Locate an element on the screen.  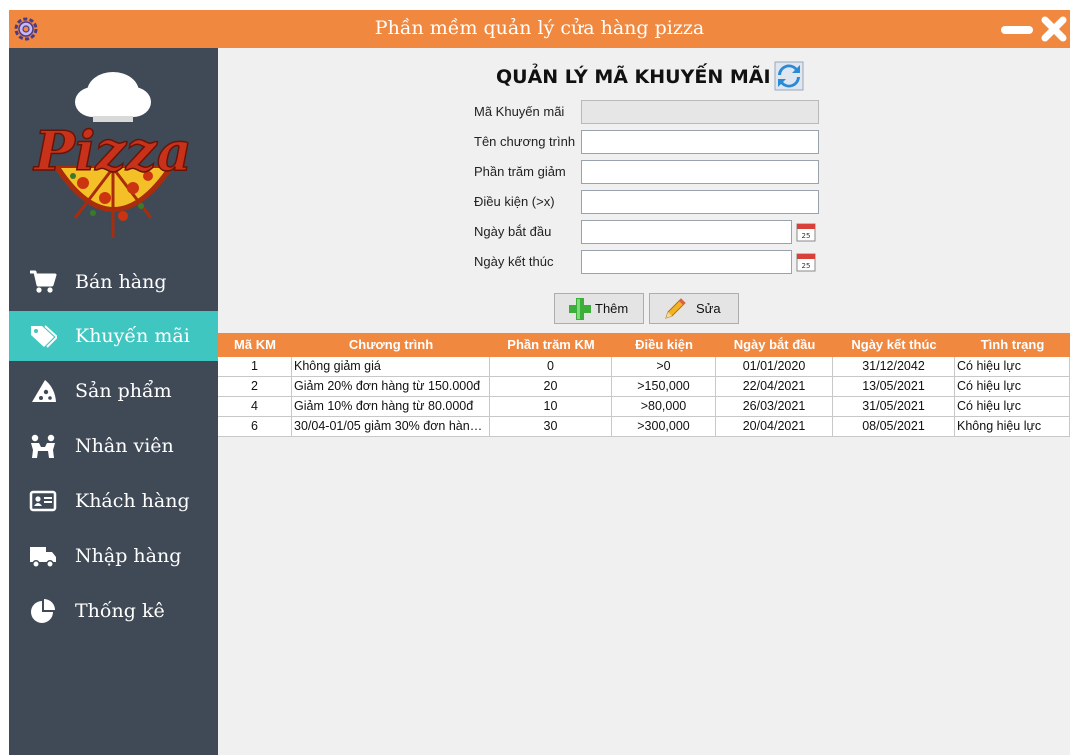
sidebar-item-label: Bán hàng is located at coordinates (121, 282).